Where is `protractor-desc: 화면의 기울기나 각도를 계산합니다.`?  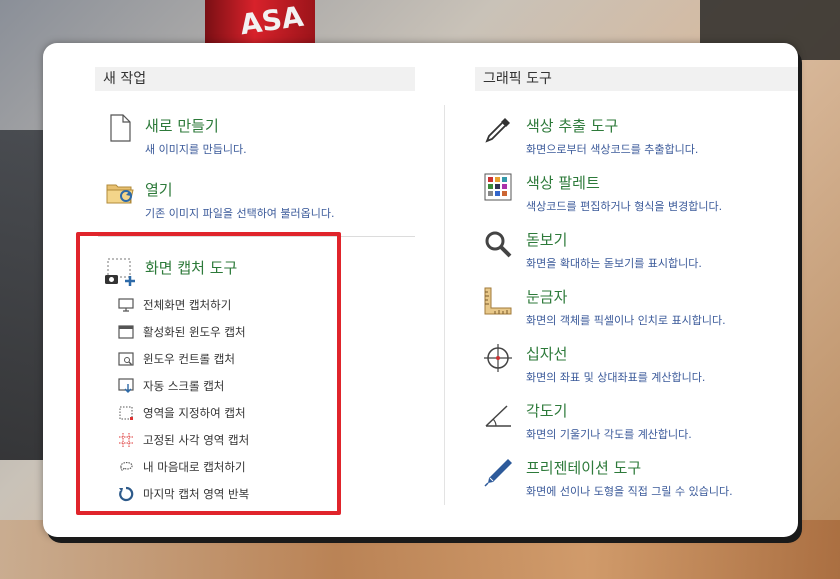 protractor-desc: 화면의 기울기나 각도를 계산합니다. is located at coordinates (609, 434).